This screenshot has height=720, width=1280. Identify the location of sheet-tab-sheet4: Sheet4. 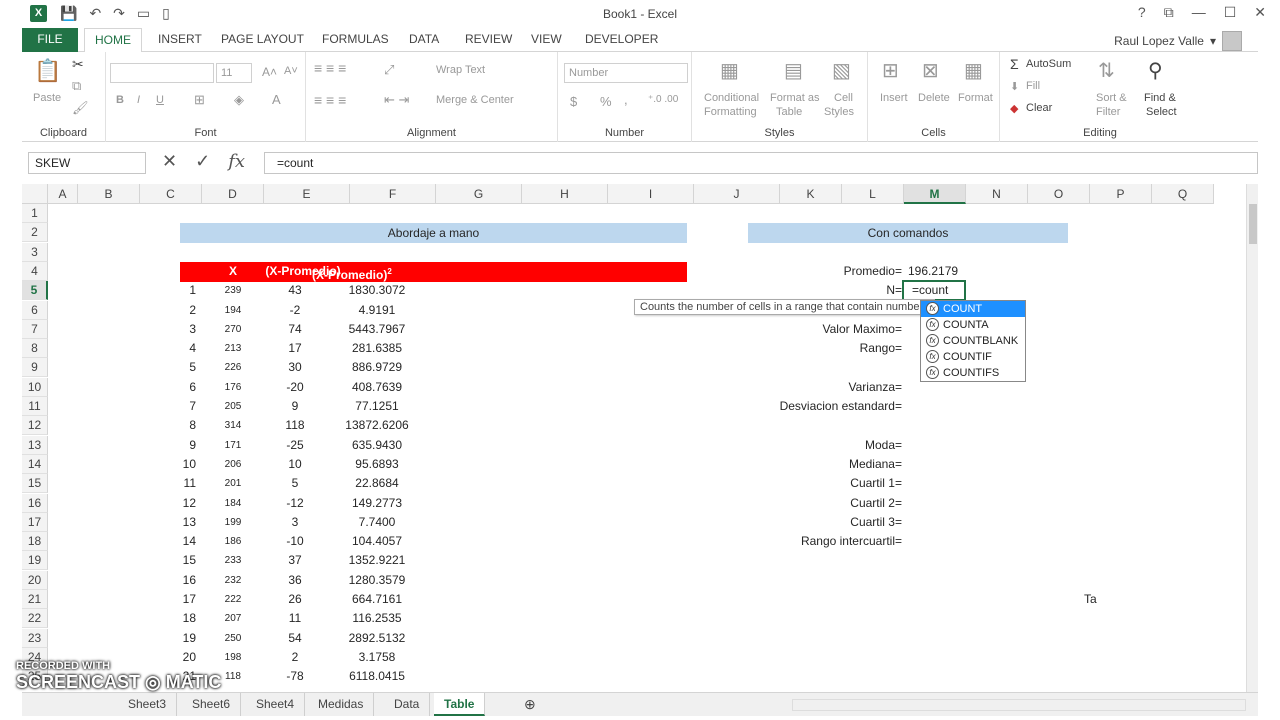
(276, 704).